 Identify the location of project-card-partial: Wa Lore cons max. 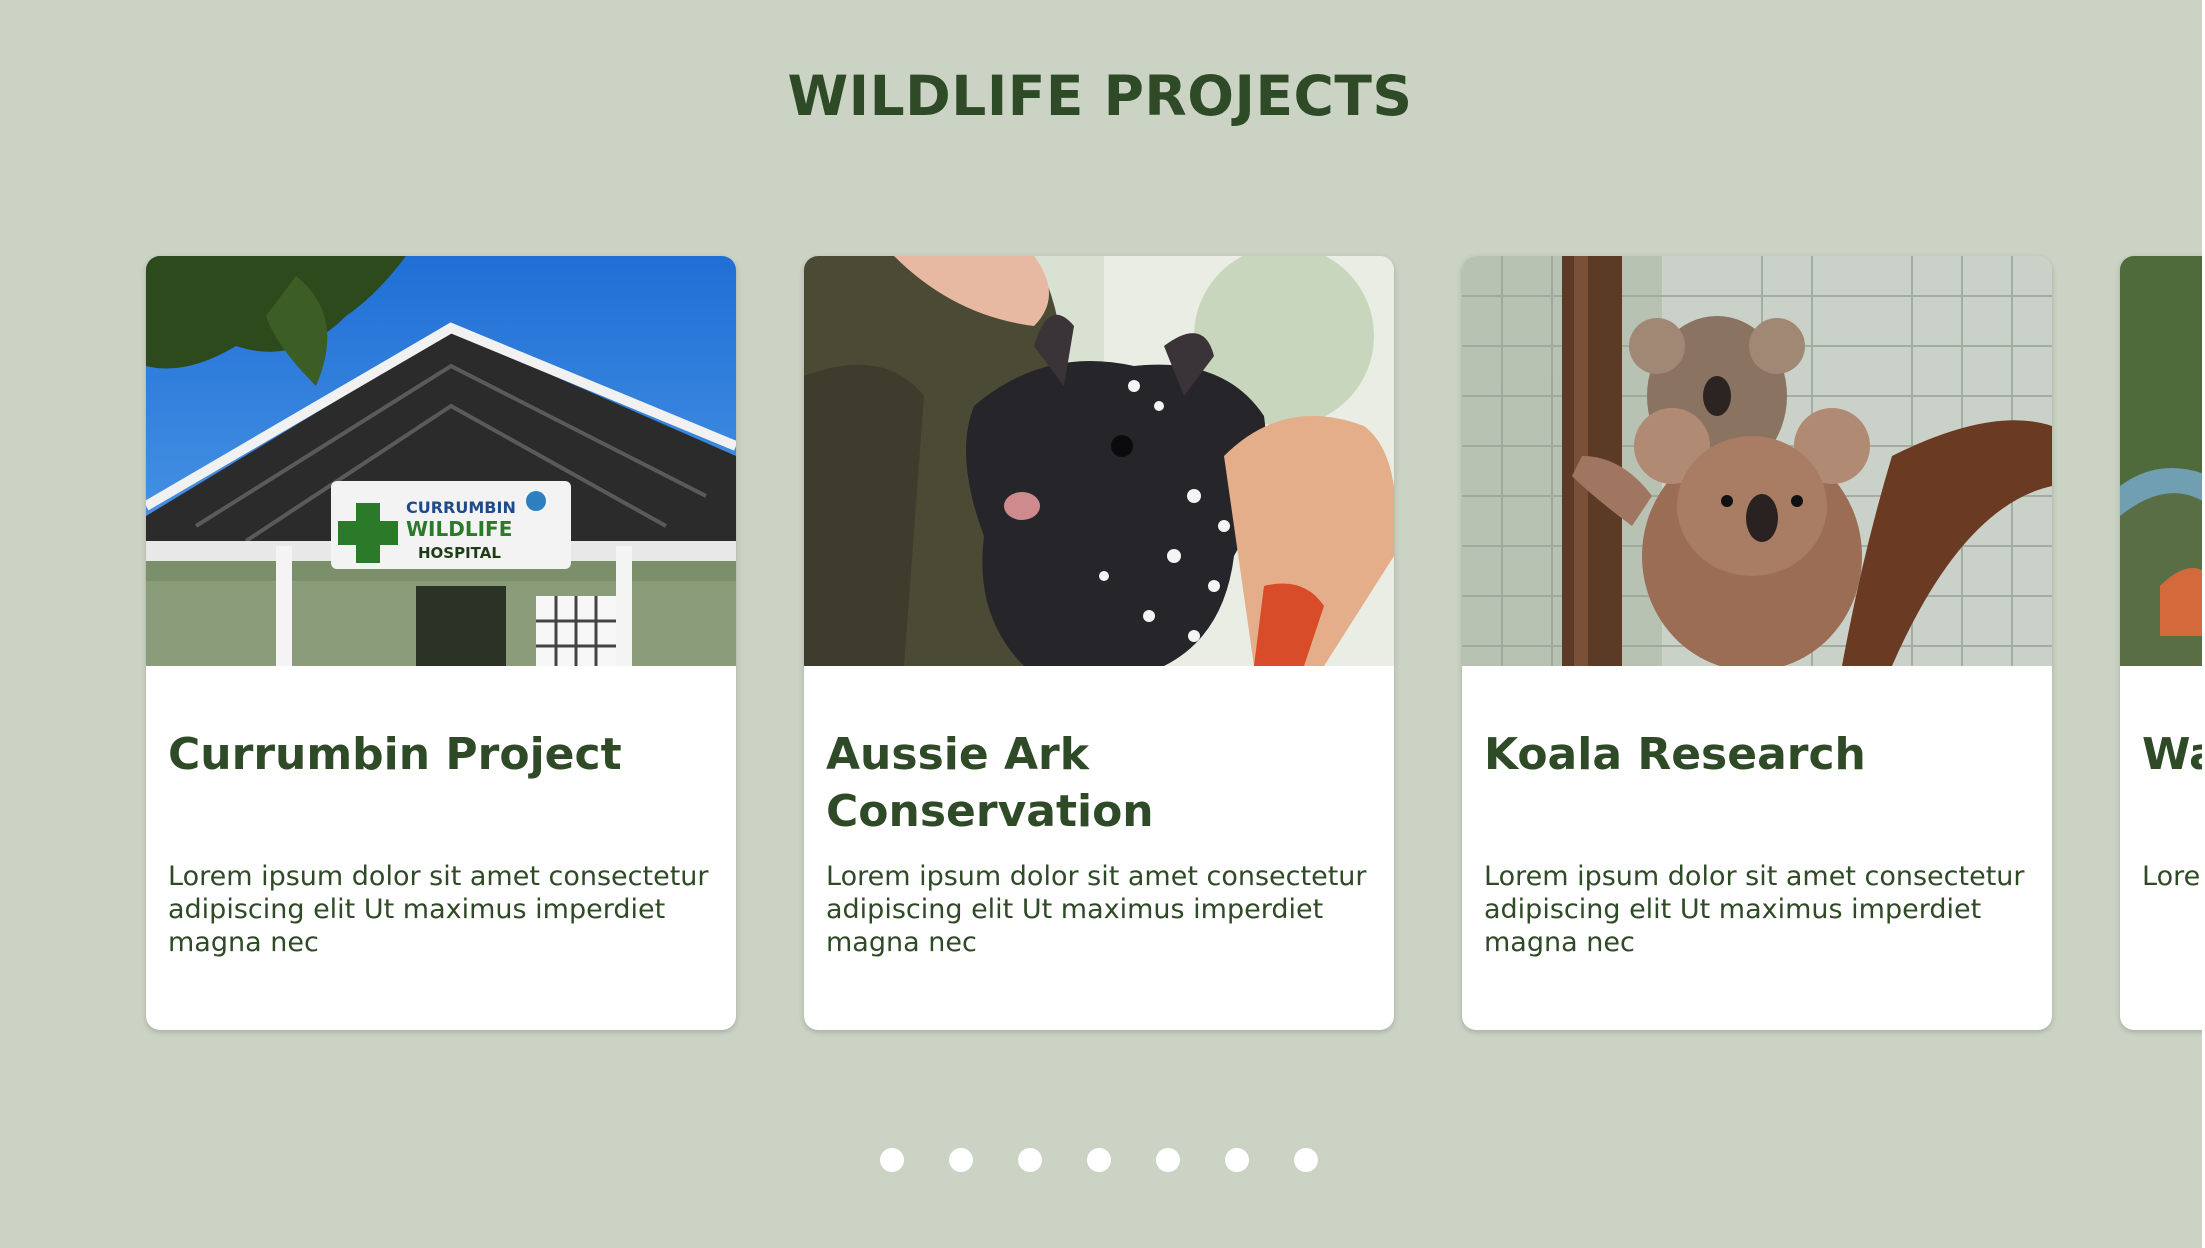
(2161, 643).